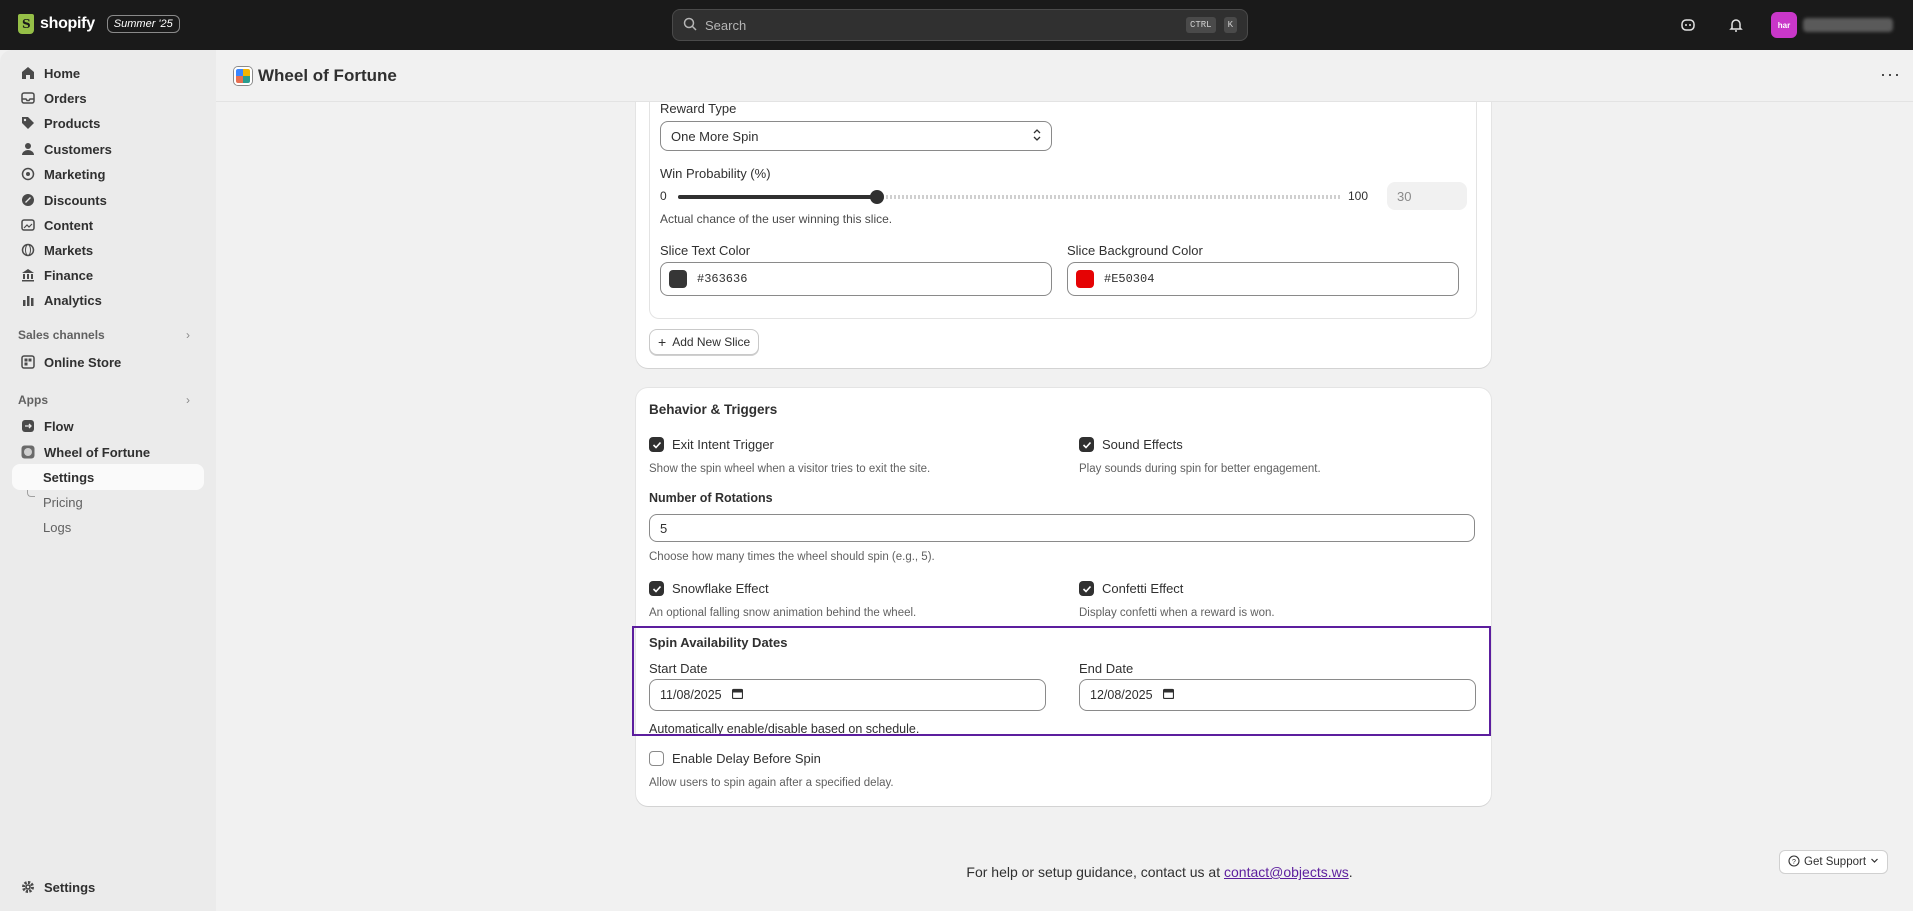  I want to click on shortcut-k: K, so click(1230, 25).